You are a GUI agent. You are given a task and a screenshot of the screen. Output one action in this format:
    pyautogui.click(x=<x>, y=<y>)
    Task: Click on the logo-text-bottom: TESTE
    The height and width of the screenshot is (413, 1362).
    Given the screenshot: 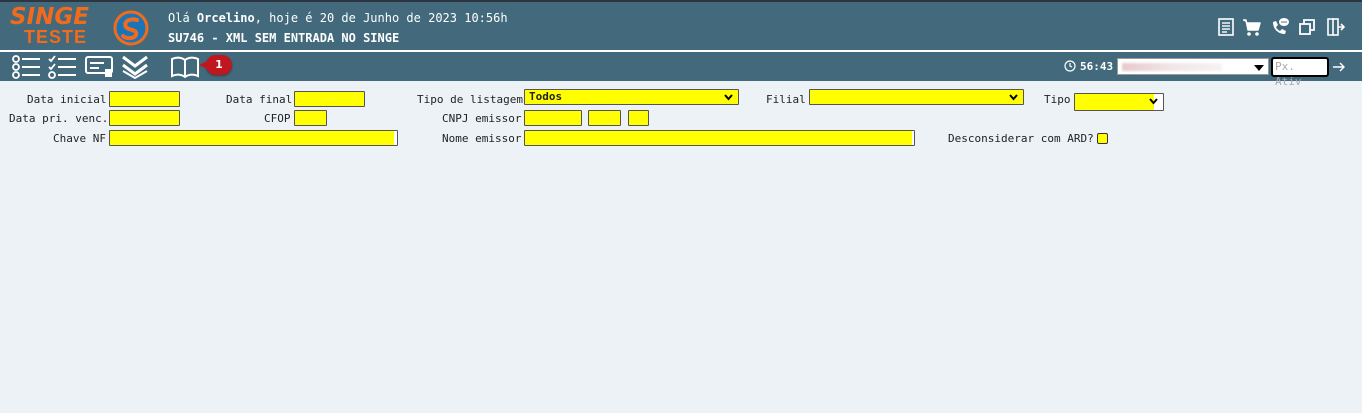 What is the action you would take?
    pyautogui.click(x=56, y=37)
    